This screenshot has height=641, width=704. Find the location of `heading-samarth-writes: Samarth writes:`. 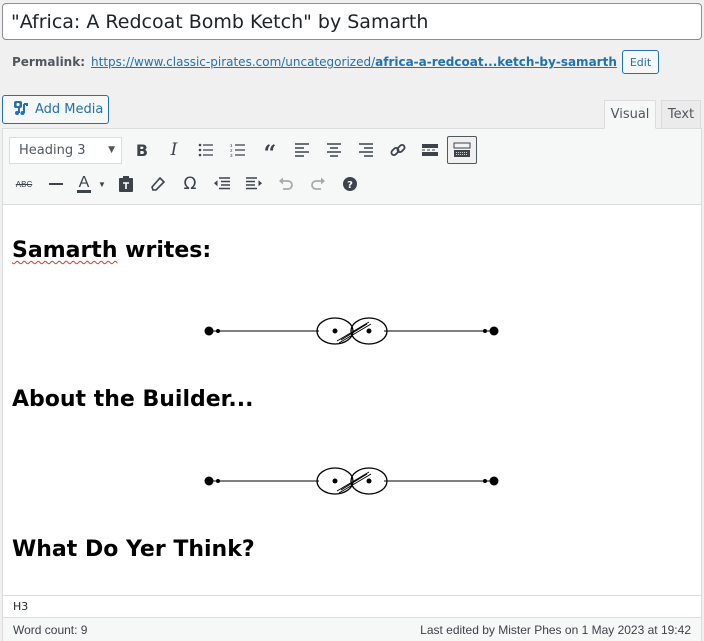

heading-samarth-writes: Samarth writes: is located at coordinates (111, 250).